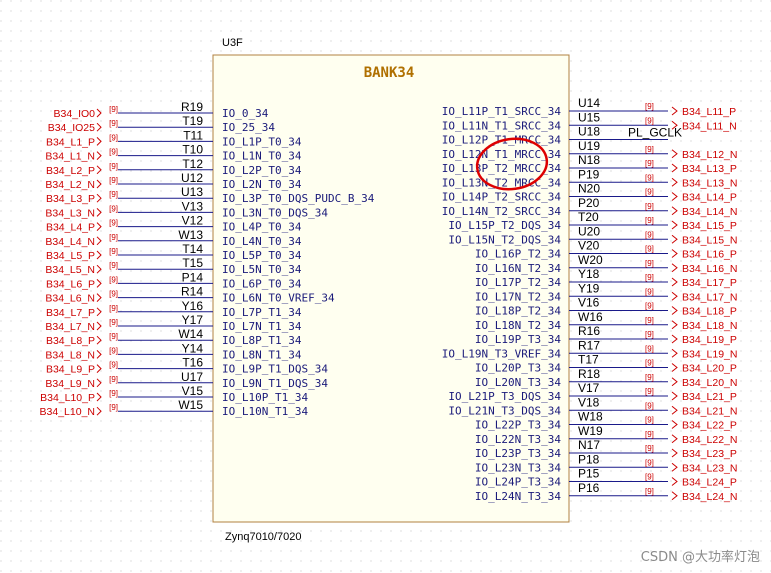  Describe the element at coordinates (193, 391) in the screenshot. I see `pin-number: V15` at that location.